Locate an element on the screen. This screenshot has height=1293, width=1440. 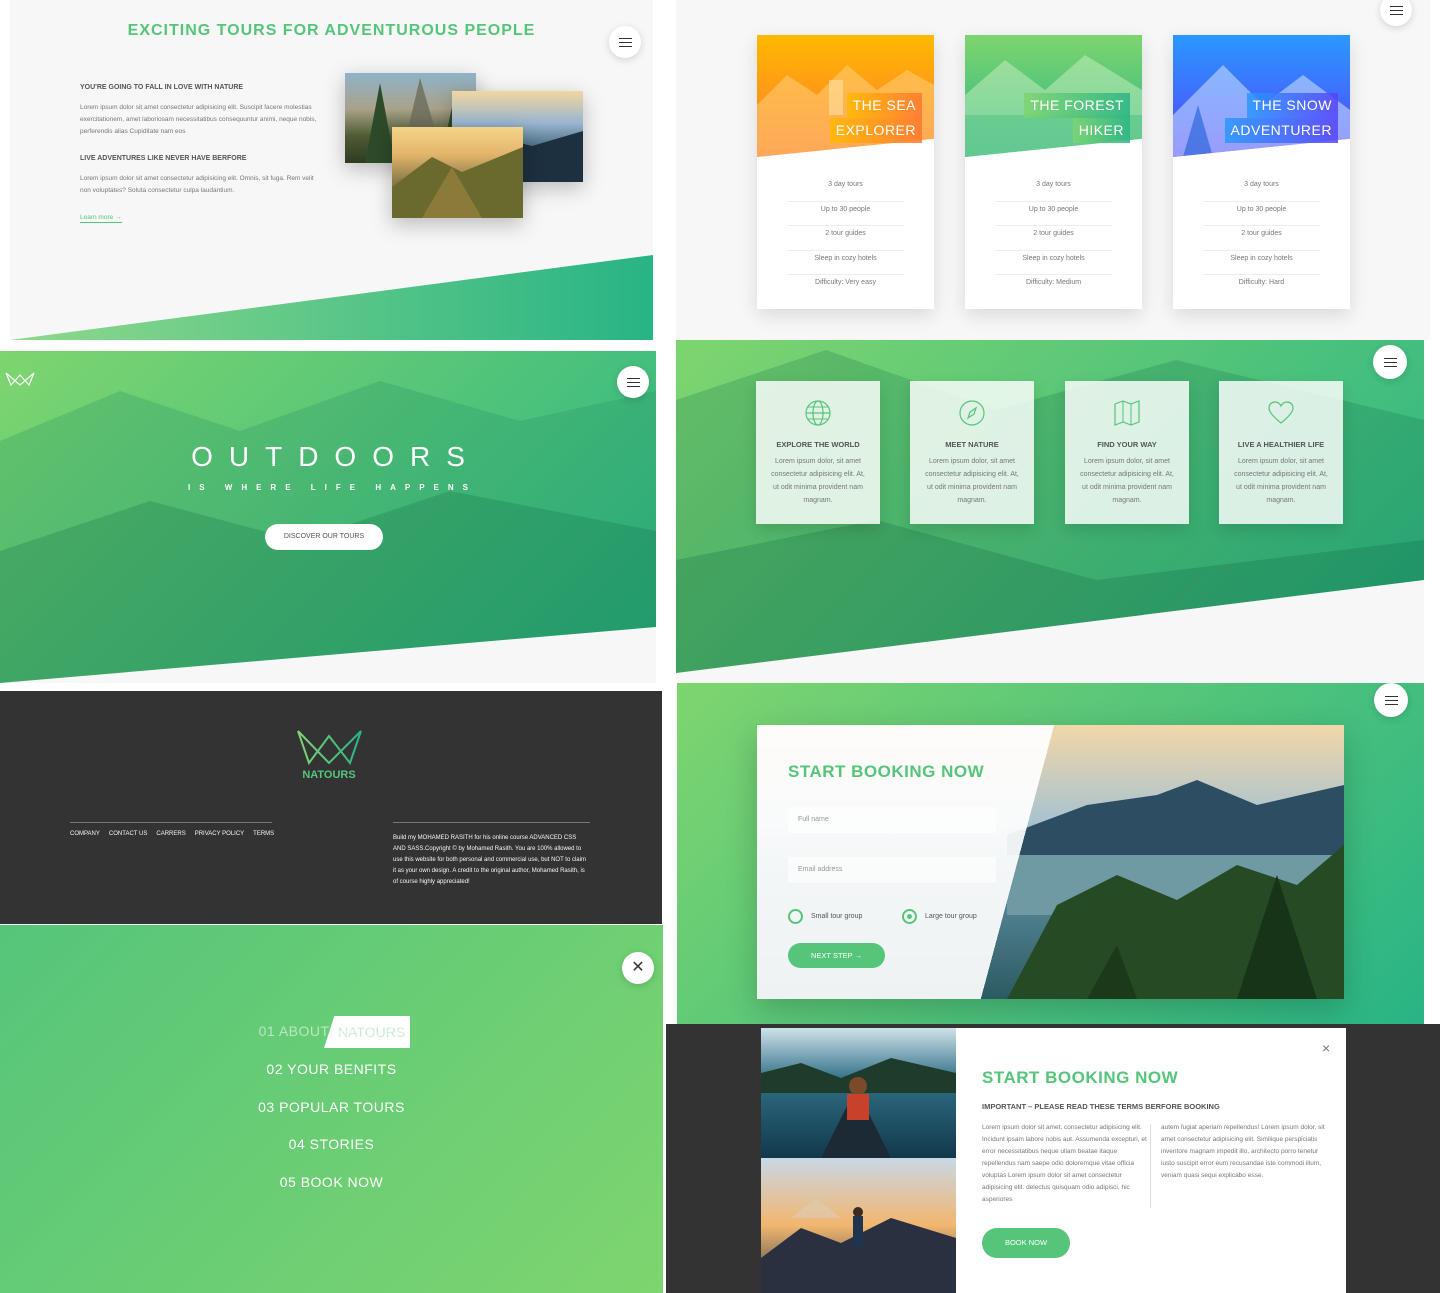
close-navigation-button: ✕ is located at coordinates (638, 968).